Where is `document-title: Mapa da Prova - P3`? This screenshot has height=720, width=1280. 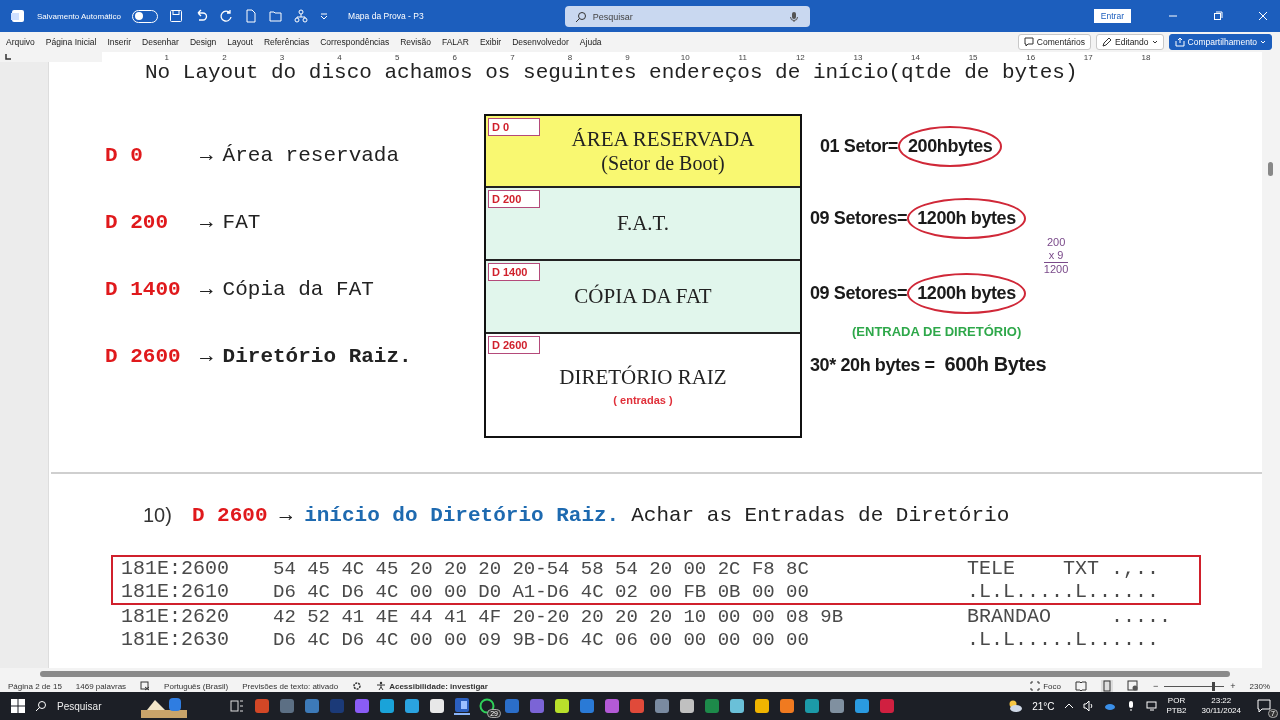
document-title: Mapa da Prova - P3 is located at coordinates (386, 16).